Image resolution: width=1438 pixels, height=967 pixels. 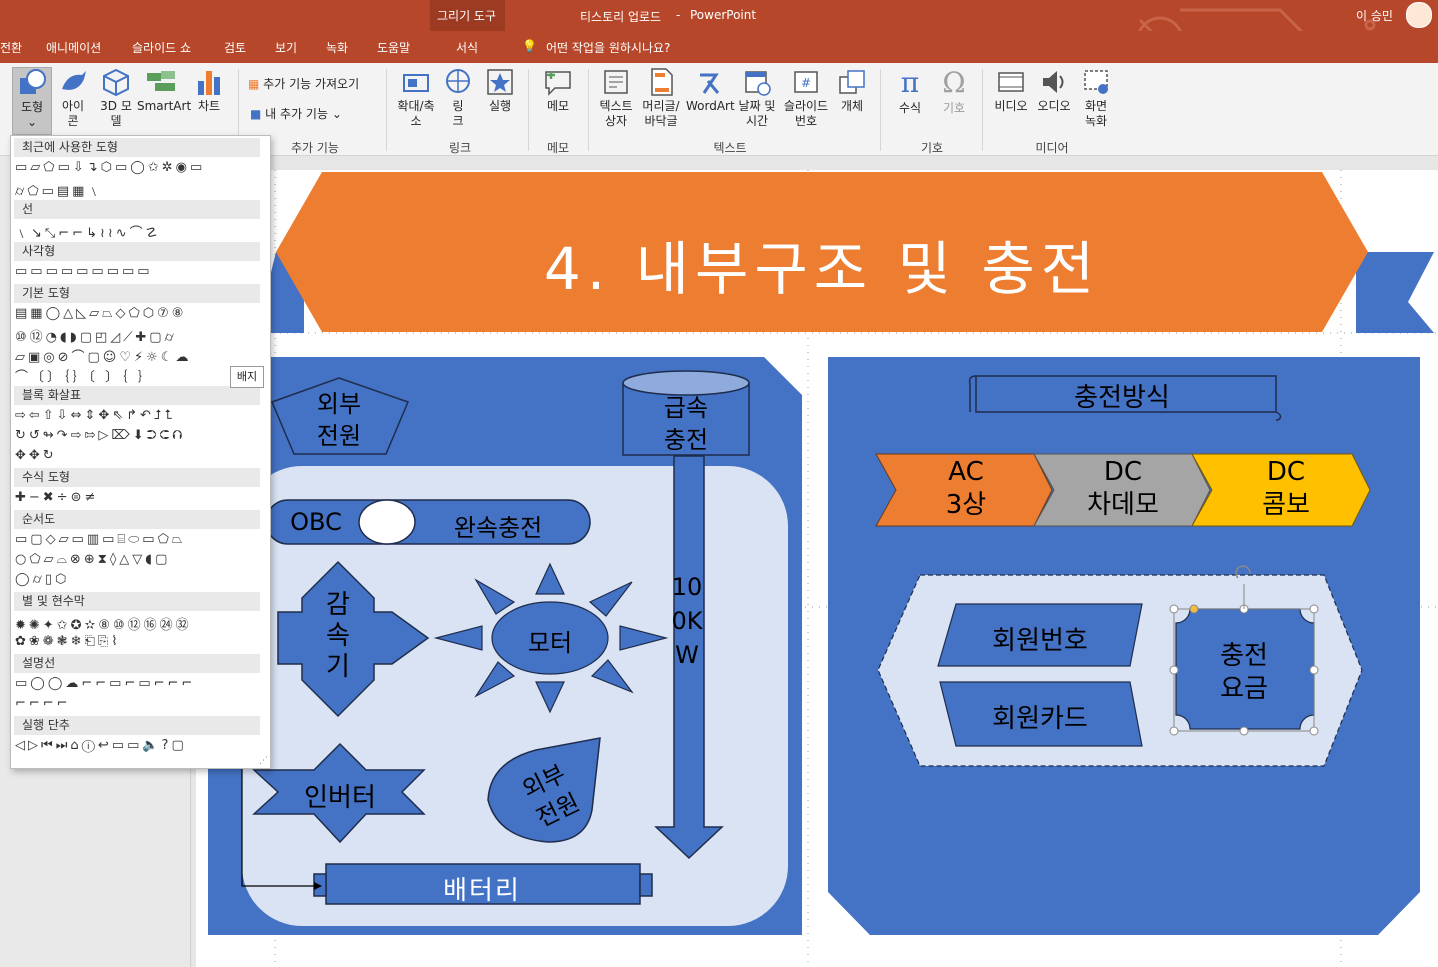 What do you see at coordinates (286, 47) in the screenshot?
I see `tab-view: 보기` at bounding box center [286, 47].